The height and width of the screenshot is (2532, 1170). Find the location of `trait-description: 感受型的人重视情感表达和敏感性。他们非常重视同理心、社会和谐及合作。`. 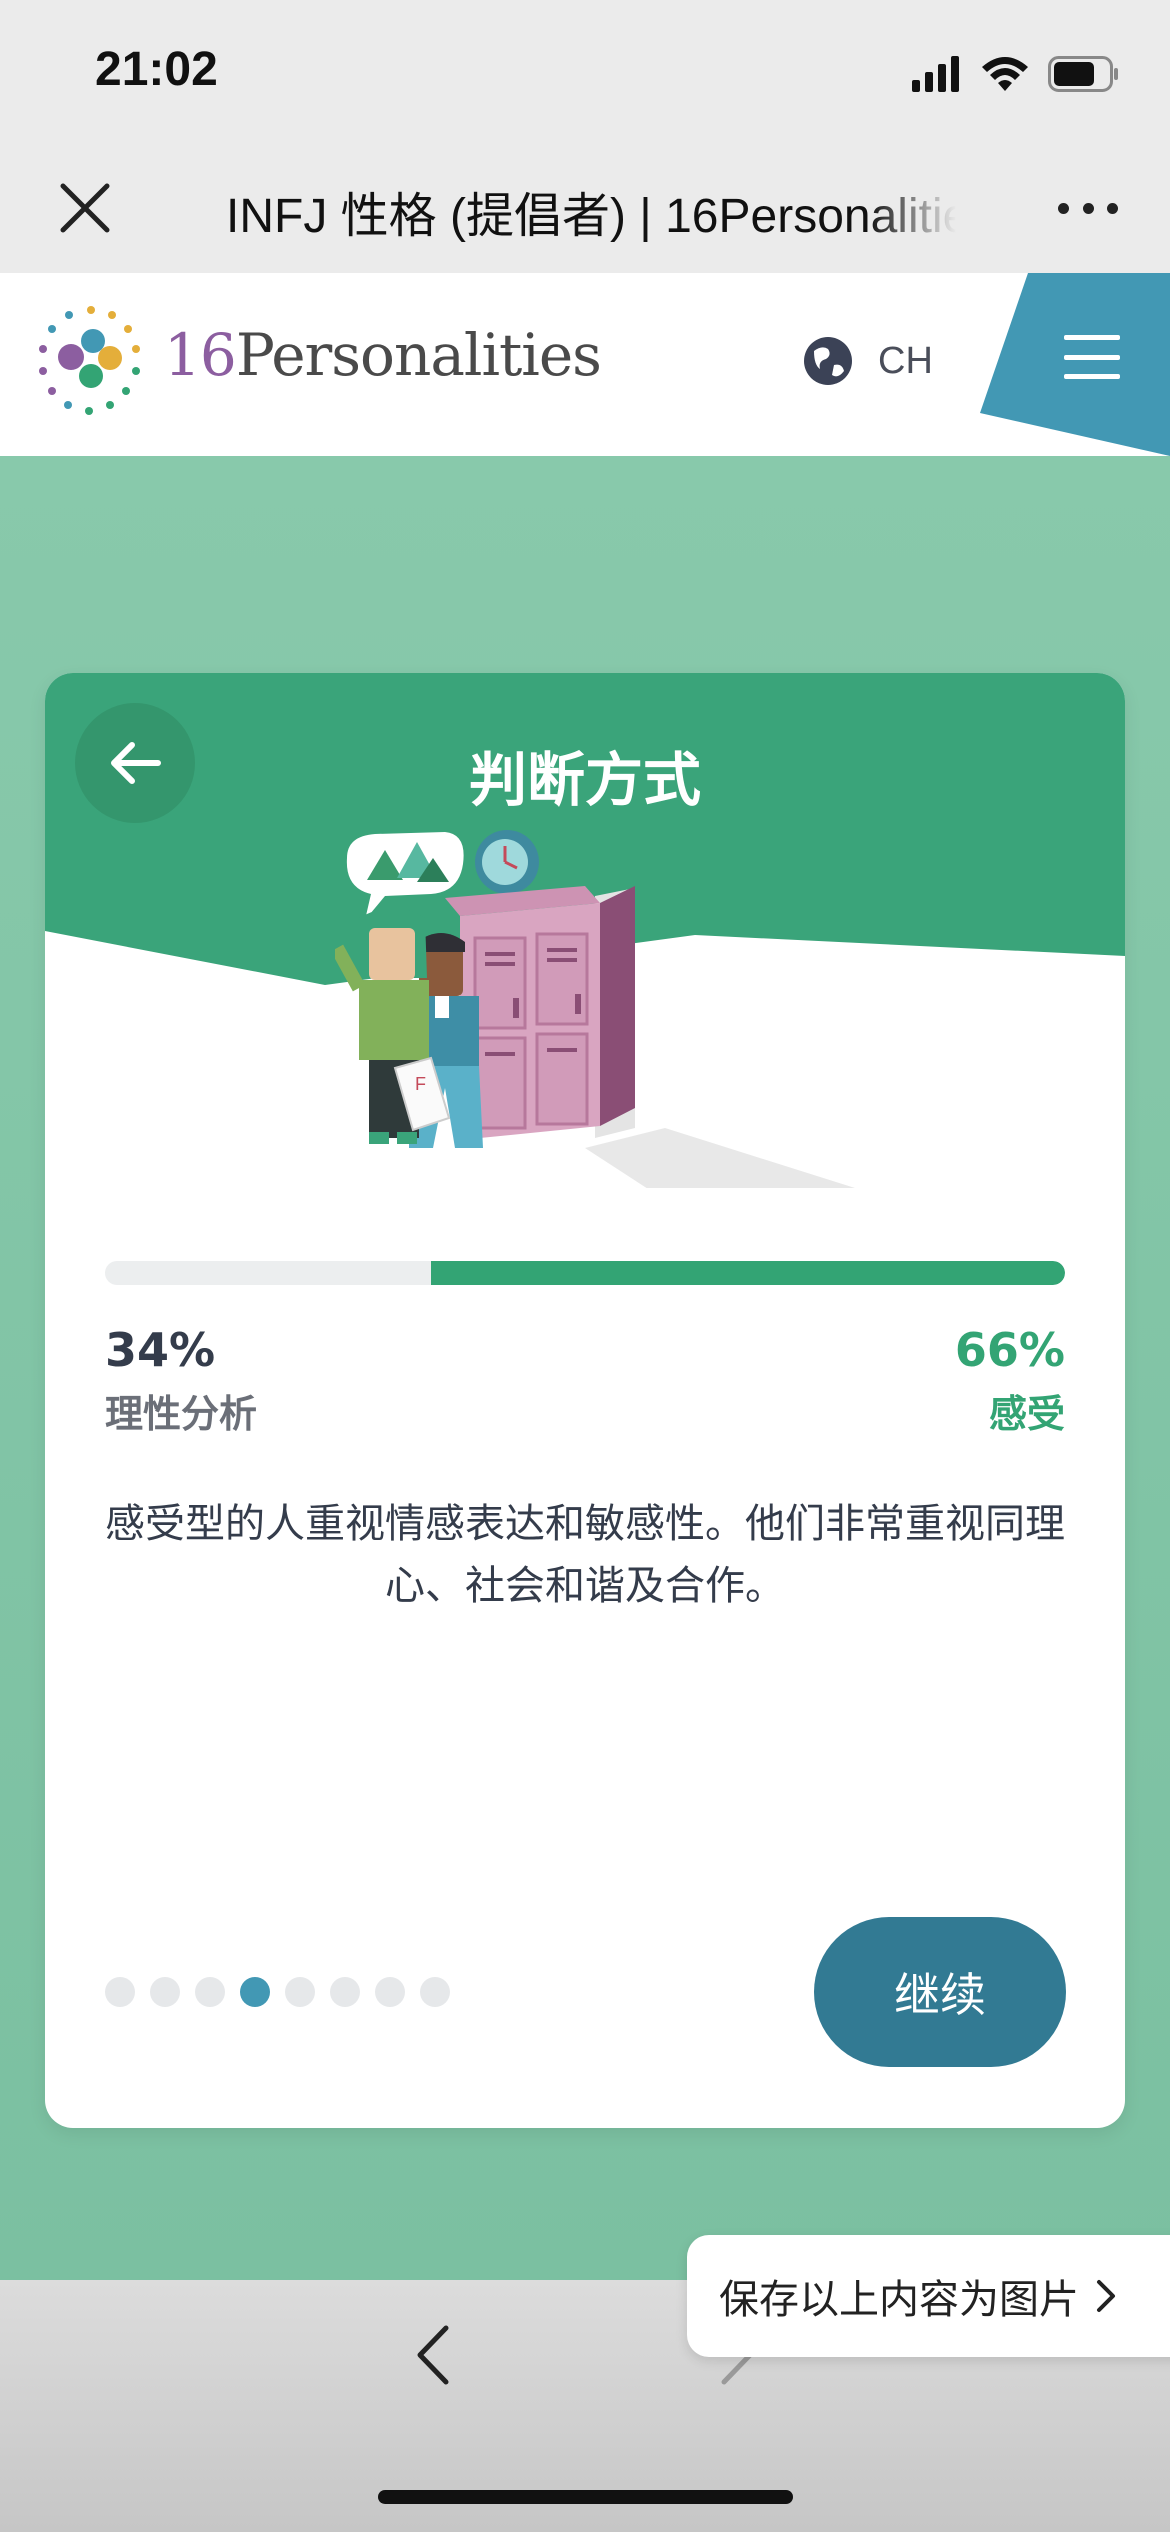

trait-description: 感受型的人重视情感表达和敏感性。他们非常重视同理心、社会和谐及合作。 is located at coordinates (585, 1555).